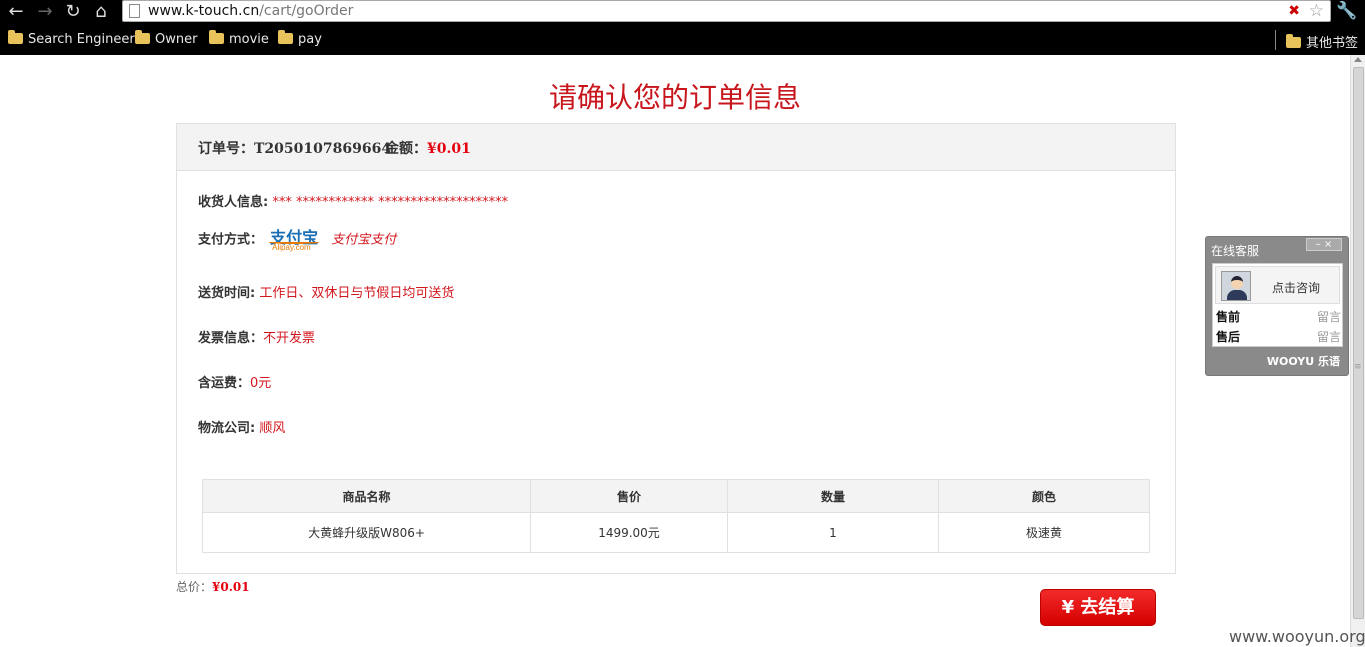  I want to click on bookmark-star-icon: ☆, so click(1316, 11).